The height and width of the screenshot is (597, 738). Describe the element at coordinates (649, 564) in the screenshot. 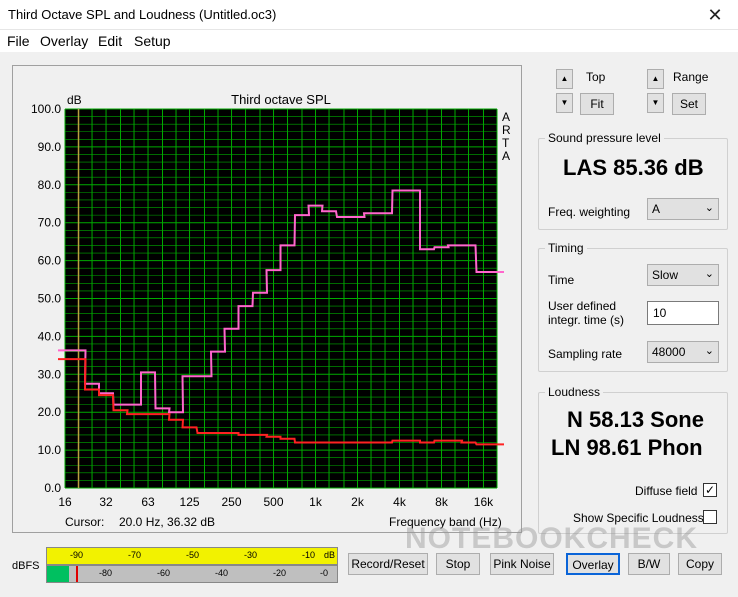

I see `bw-button: B/W` at that location.